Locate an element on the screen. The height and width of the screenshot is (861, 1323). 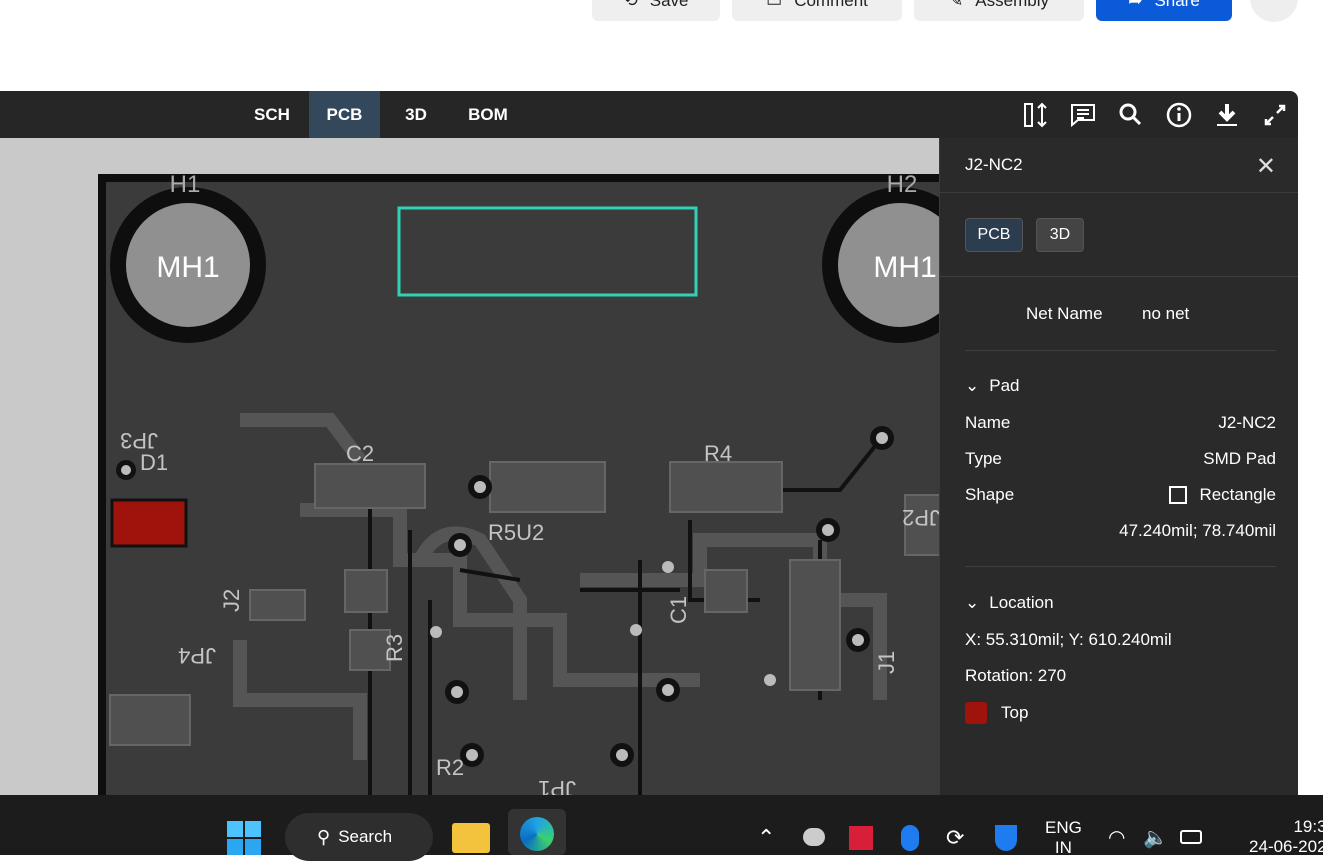
location-section-toggle: ⌄ Location is located at coordinates (1009, 603).